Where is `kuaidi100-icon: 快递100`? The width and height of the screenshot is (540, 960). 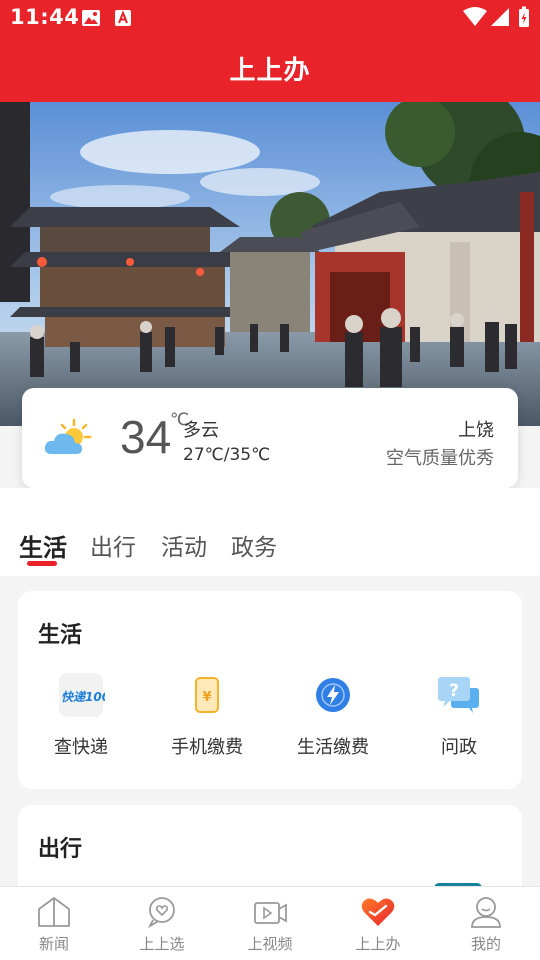
kuaidi100-icon: 快递100 is located at coordinates (83, 695).